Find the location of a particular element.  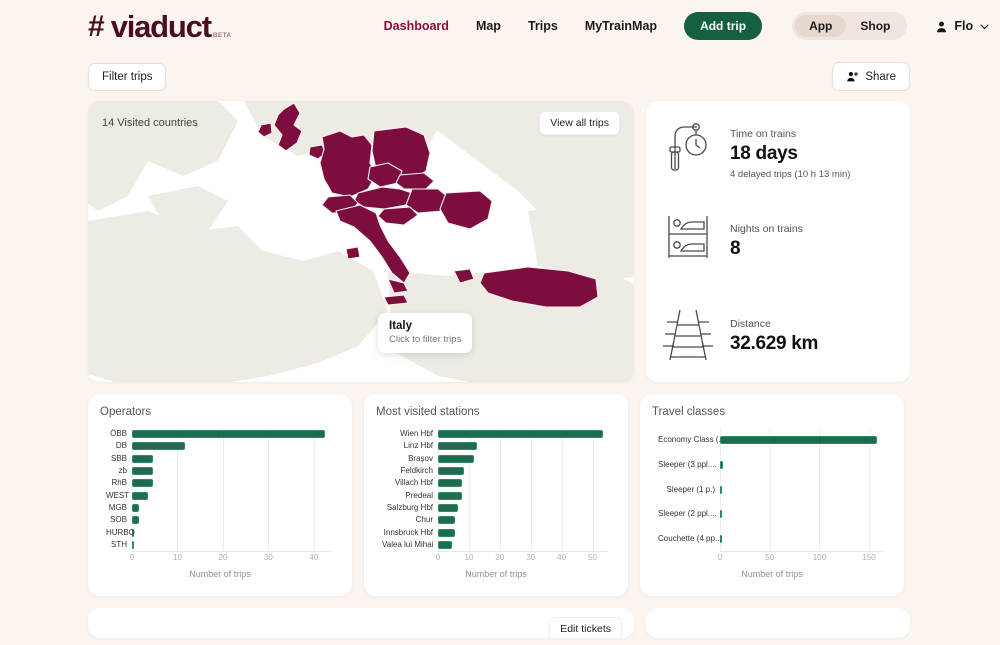

map-card-toolbar: 14 Visited countries View all trips is located at coordinates (361, 123).